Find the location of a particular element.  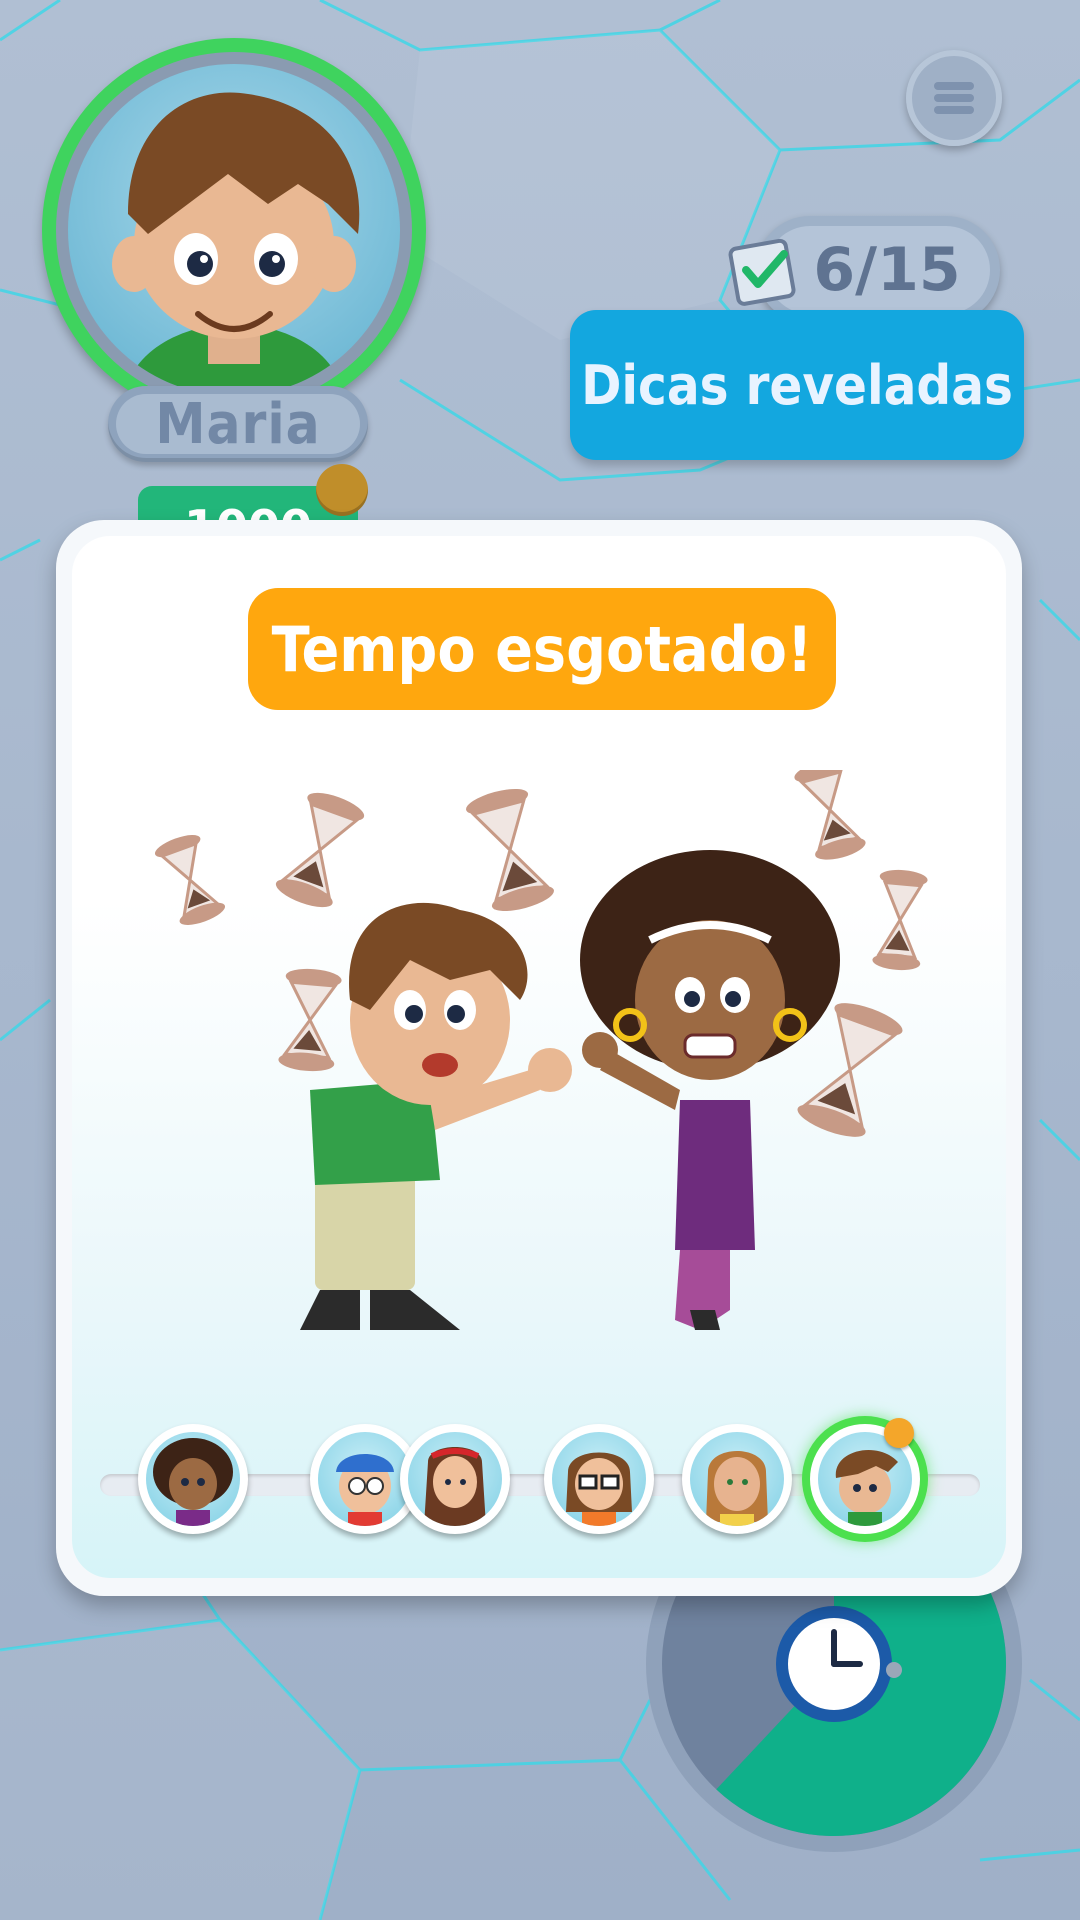

player-avatar is located at coordinates (234, 230).